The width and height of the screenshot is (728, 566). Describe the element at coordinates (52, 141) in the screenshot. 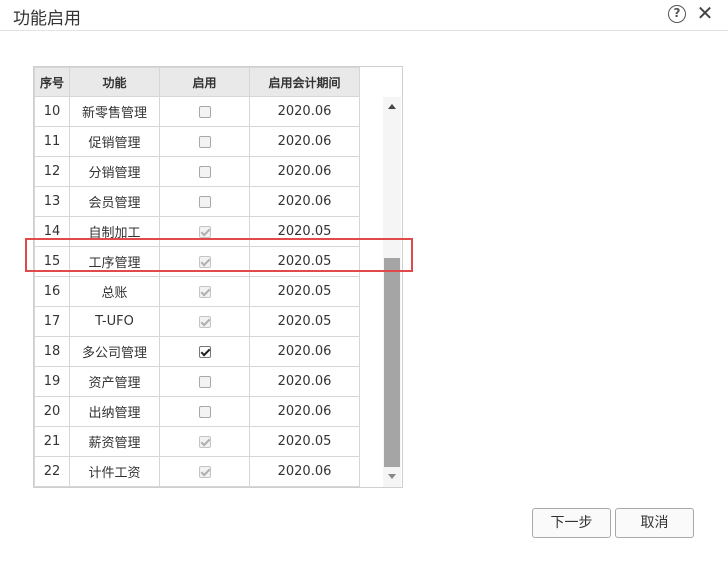

I see `row-index-cell: 11` at that location.